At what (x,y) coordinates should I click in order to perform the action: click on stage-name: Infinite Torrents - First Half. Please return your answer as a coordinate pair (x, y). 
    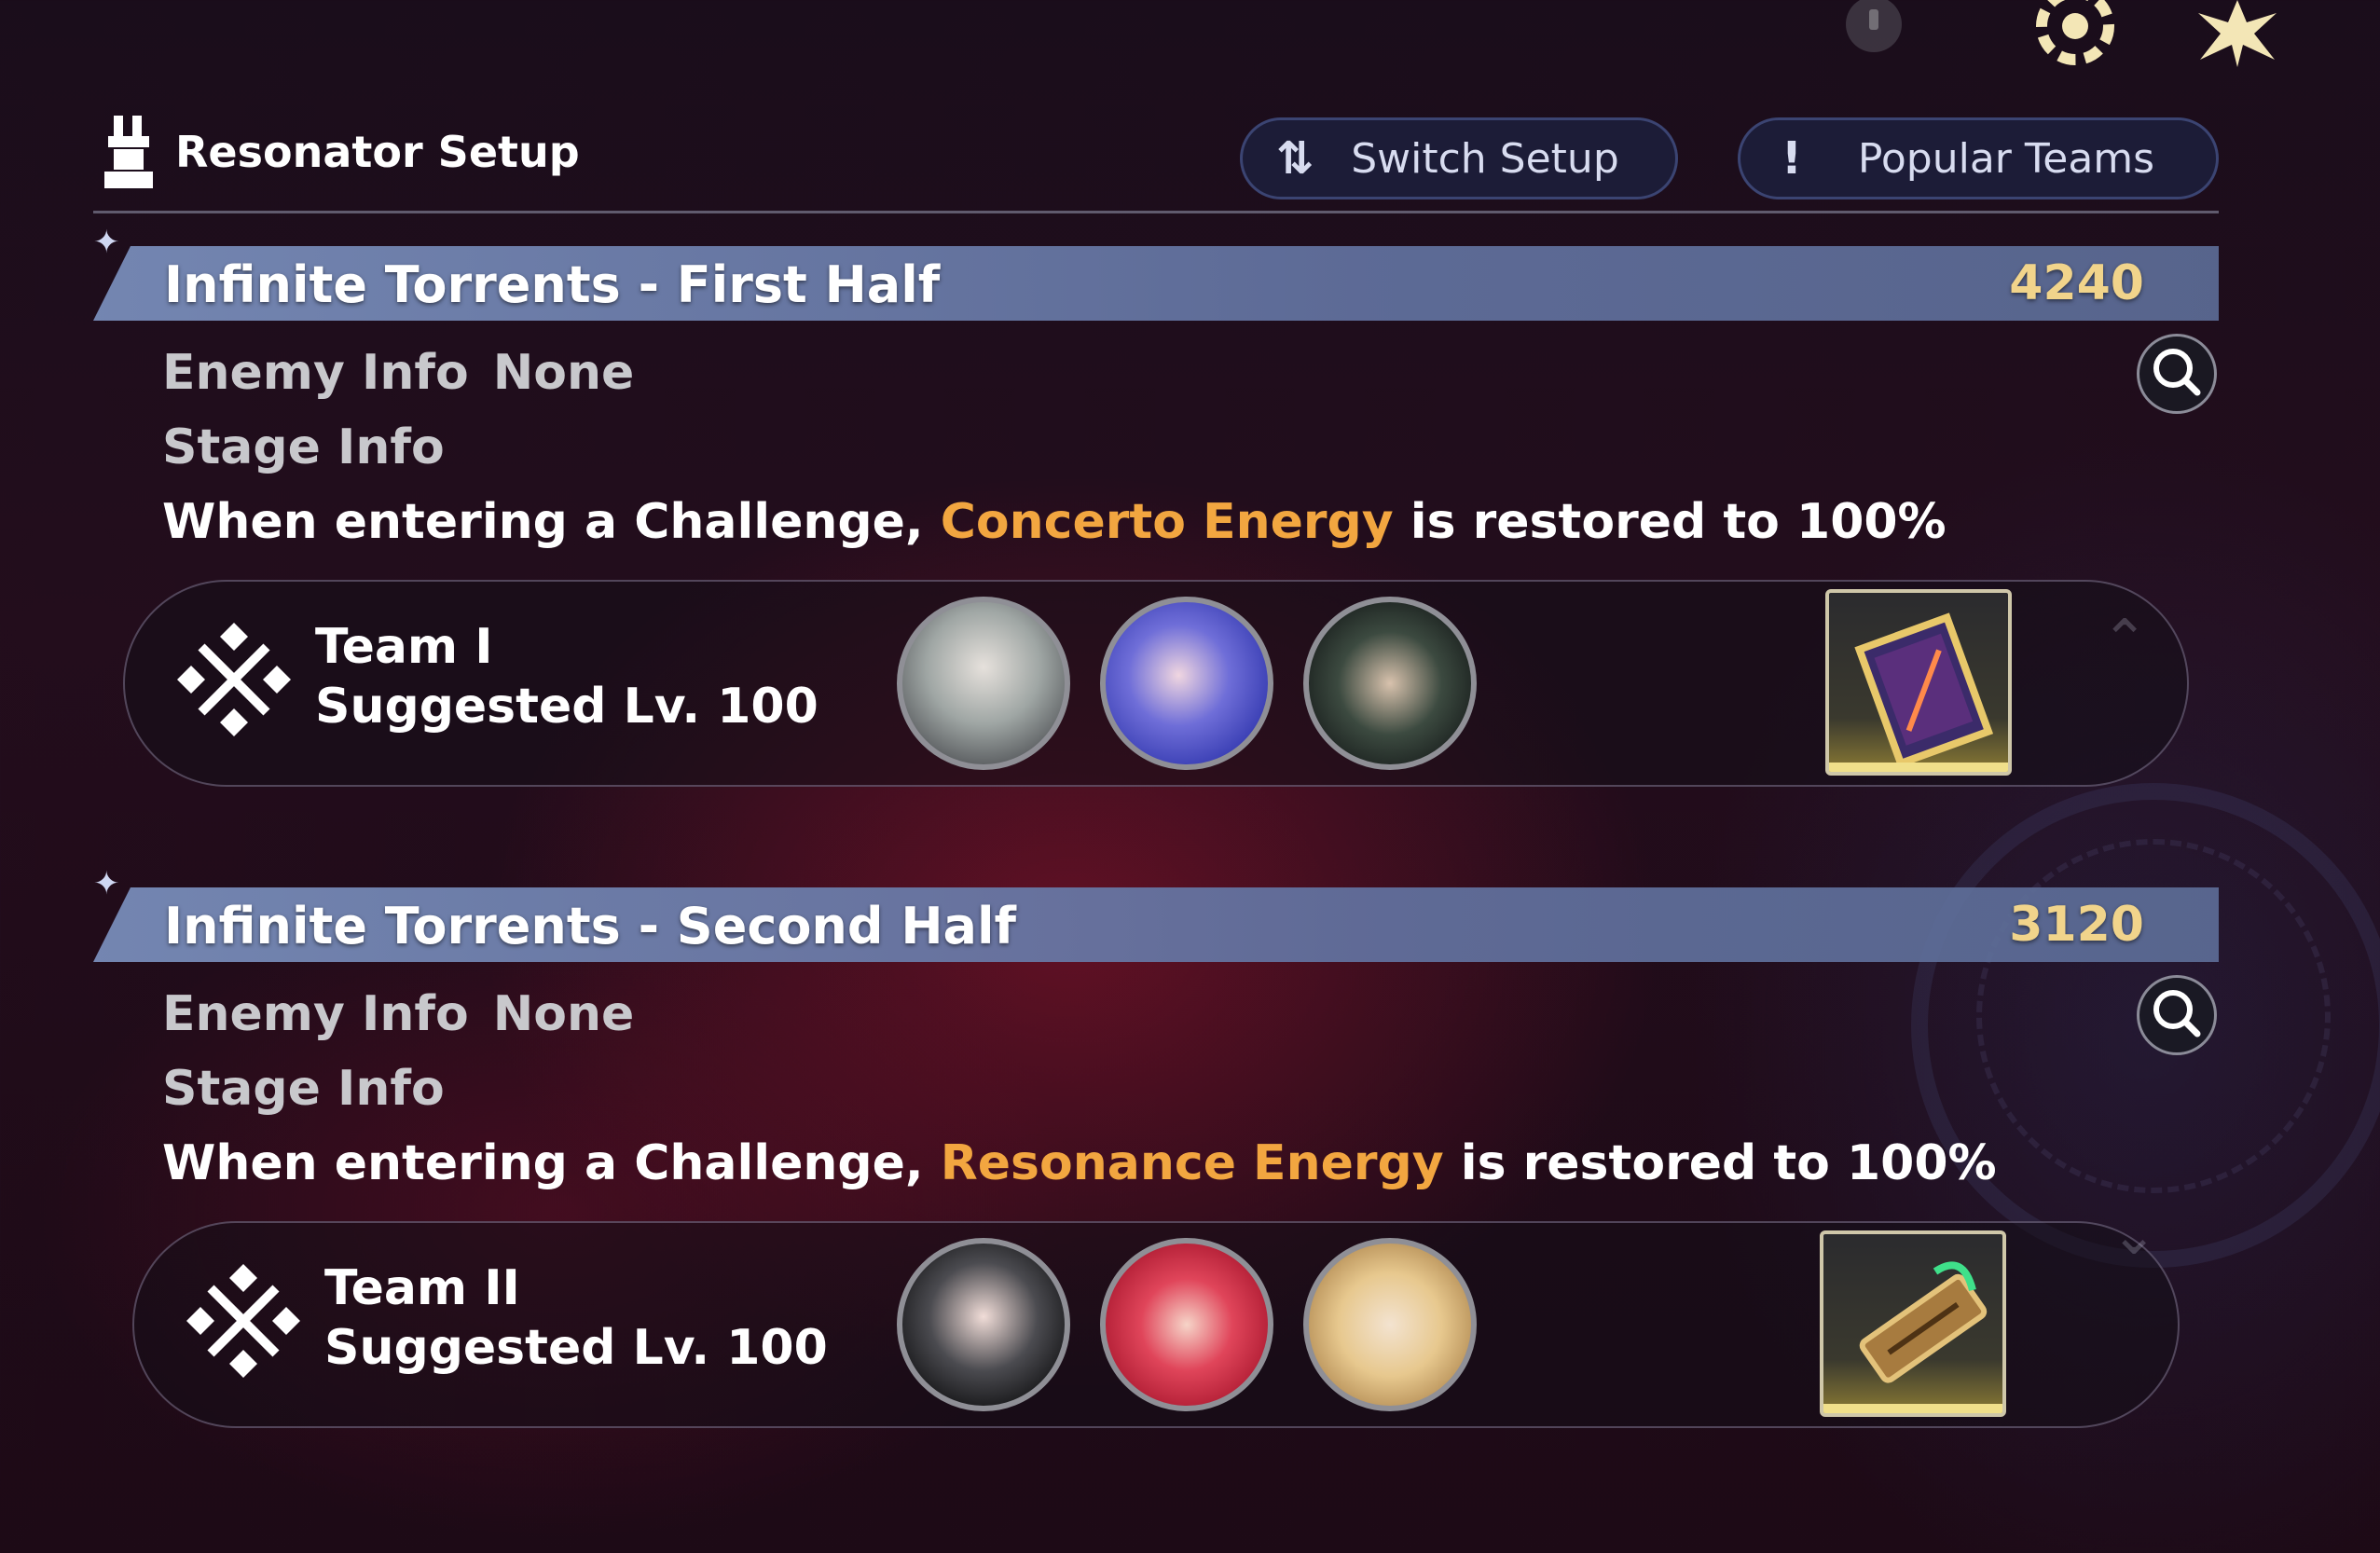
    Looking at the image, I should click on (552, 284).